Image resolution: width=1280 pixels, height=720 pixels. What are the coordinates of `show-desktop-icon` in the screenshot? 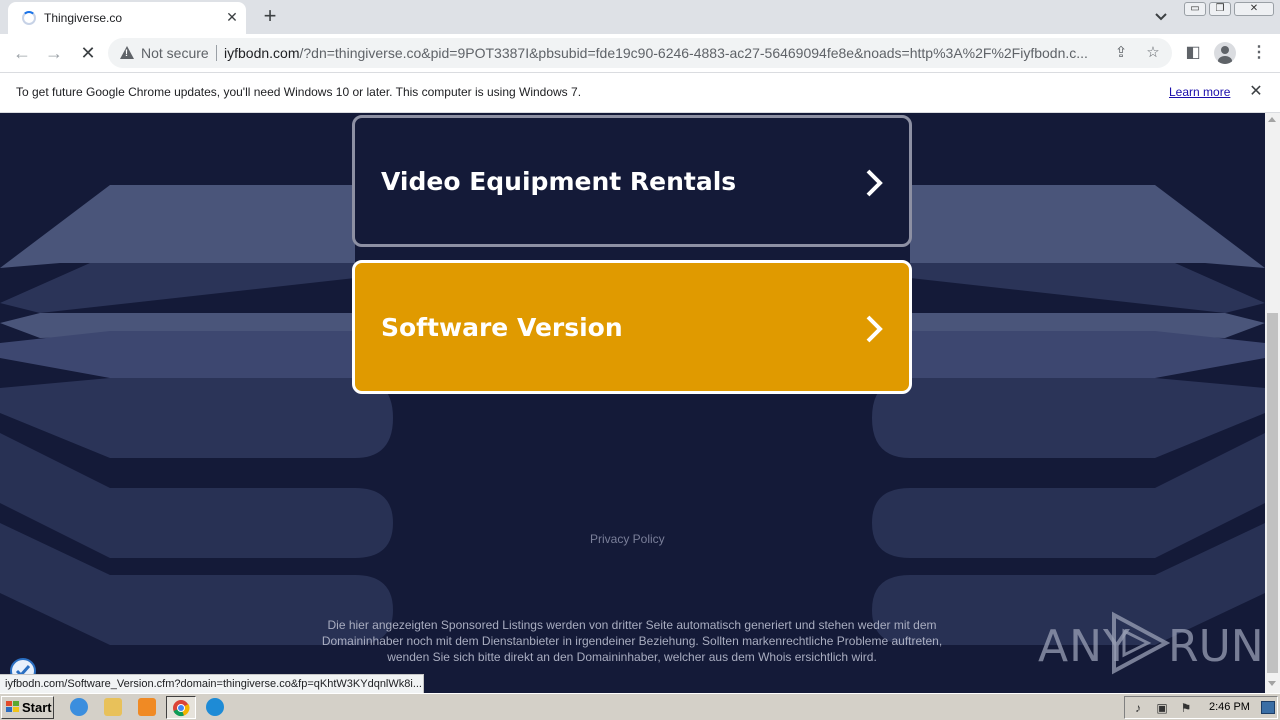 It's located at (1268, 707).